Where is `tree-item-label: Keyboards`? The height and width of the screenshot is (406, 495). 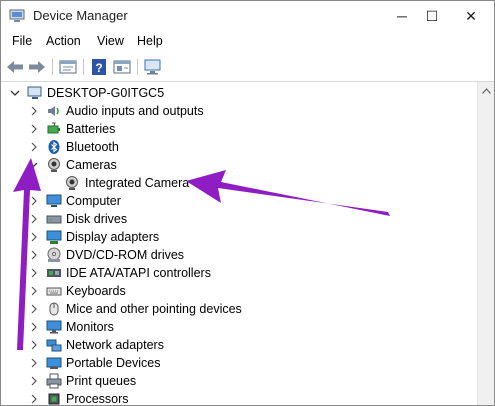 tree-item-label: Keyboards is located at coordinates (96, 291).